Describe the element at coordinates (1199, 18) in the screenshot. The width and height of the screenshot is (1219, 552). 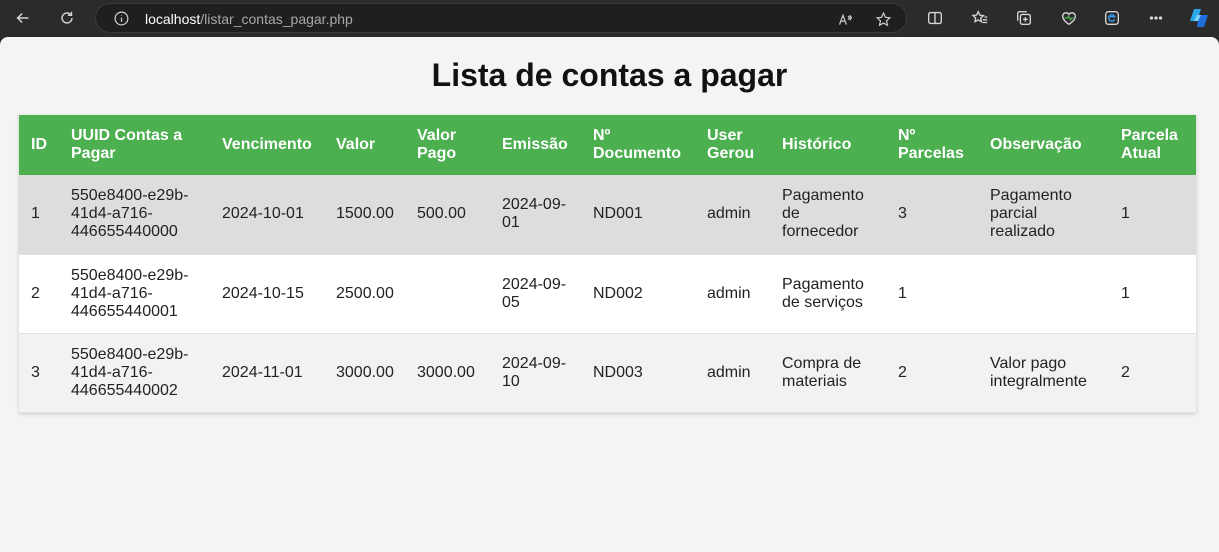
I see `copilot-icon` at that location.